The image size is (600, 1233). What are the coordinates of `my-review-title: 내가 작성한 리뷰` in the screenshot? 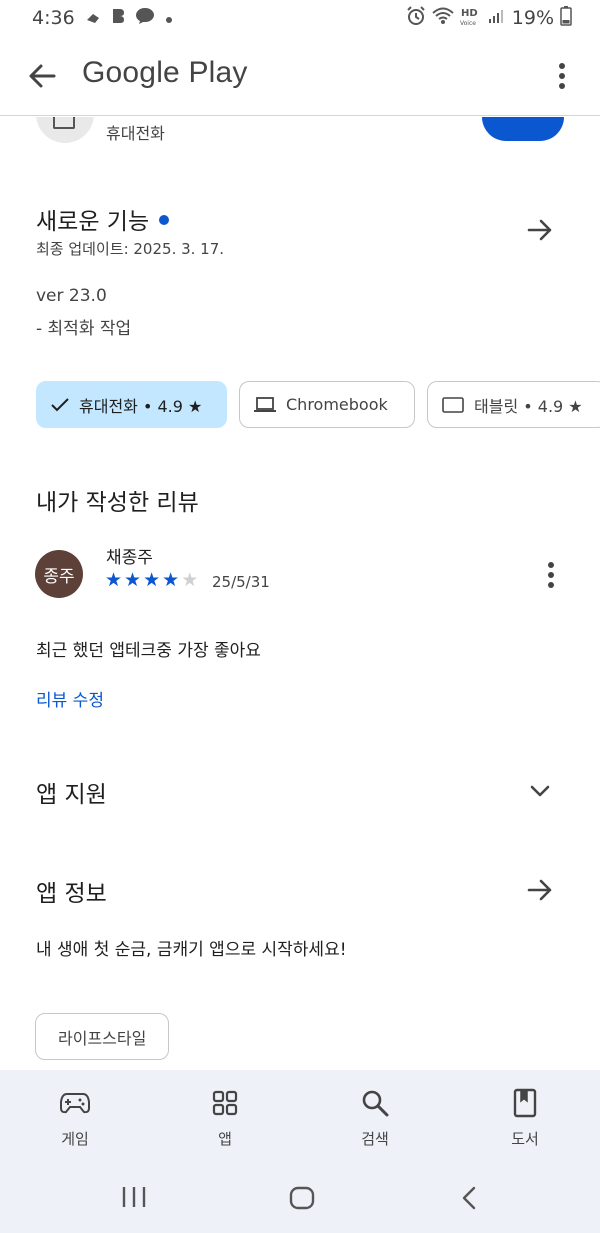 It's located at (117, 503).